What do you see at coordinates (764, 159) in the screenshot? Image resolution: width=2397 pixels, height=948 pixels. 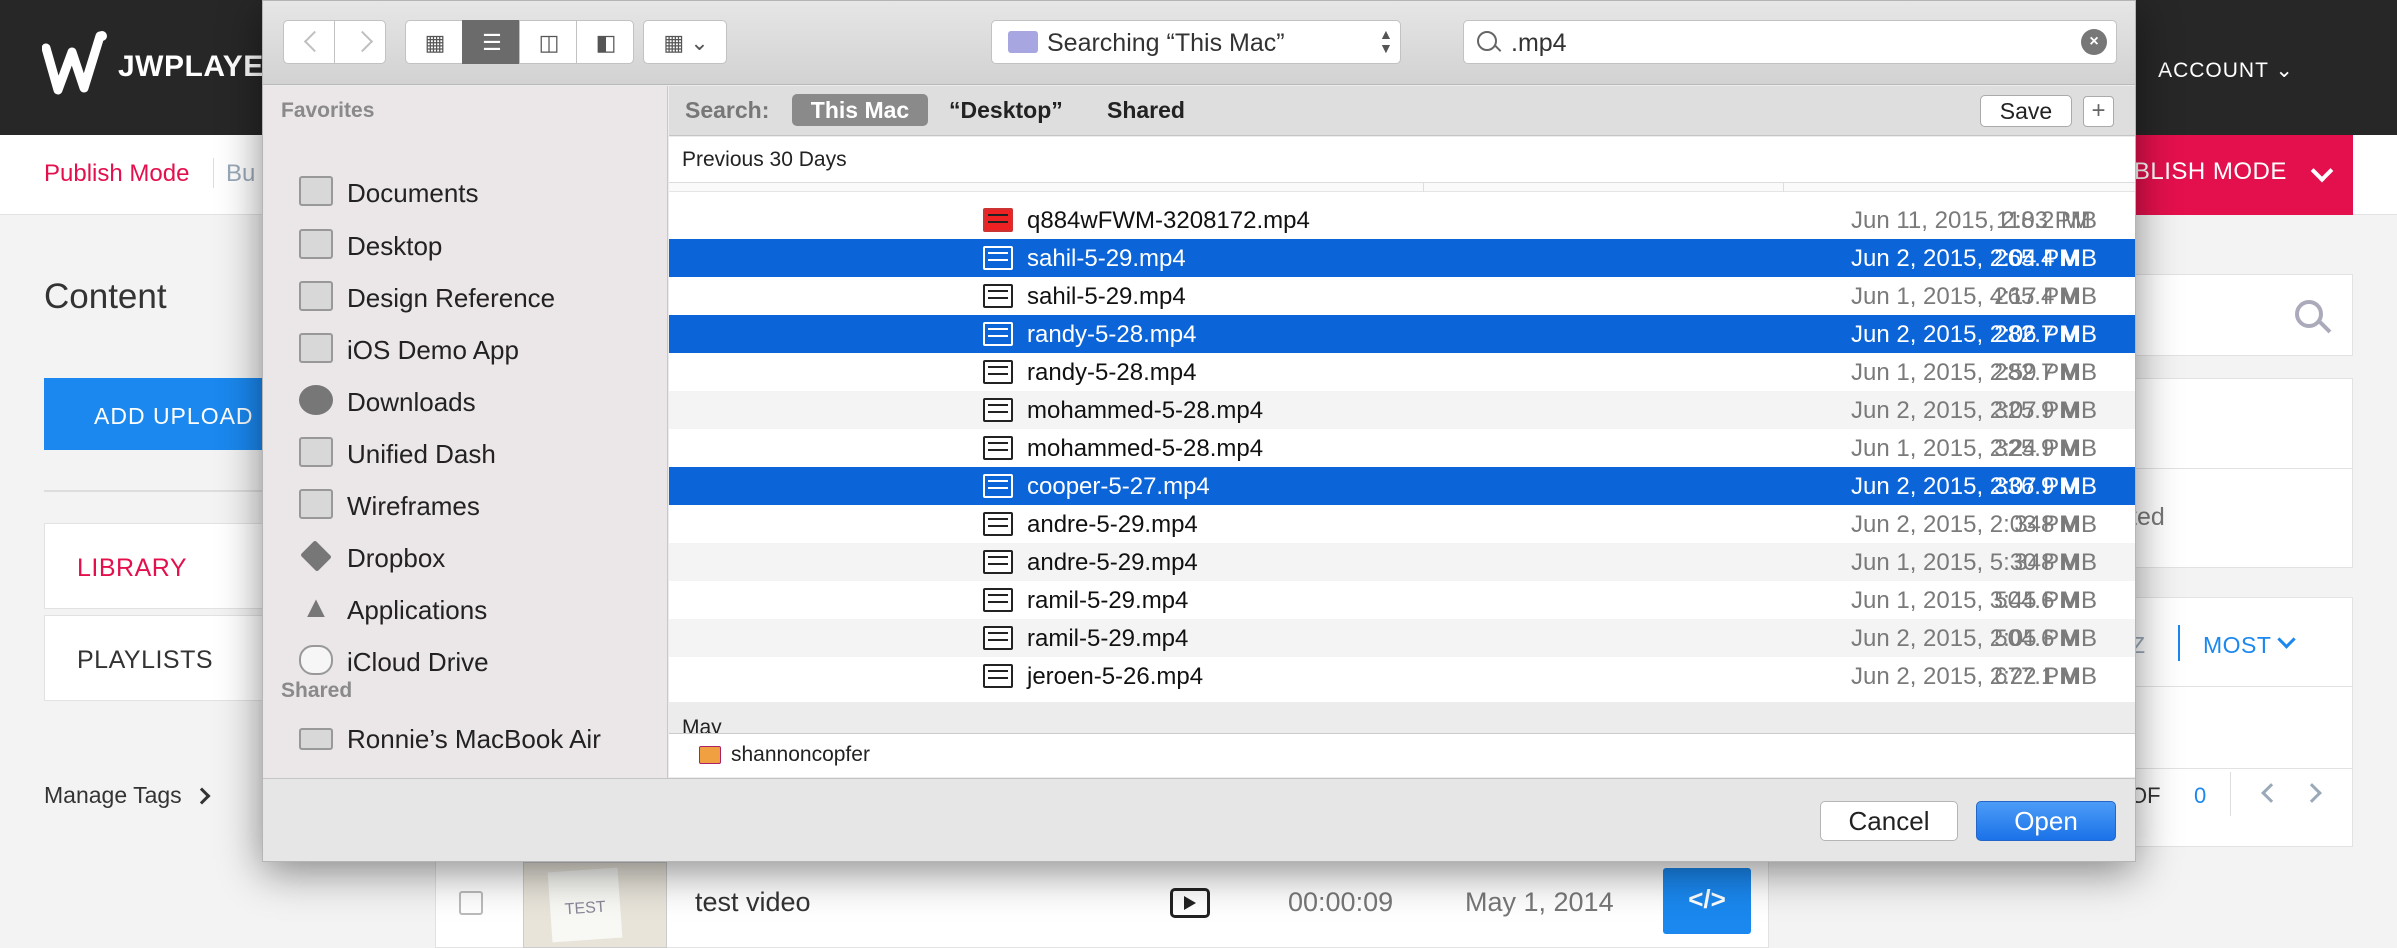 I see `section-label: Previous 30 Days` at bounding box center [764, 159].